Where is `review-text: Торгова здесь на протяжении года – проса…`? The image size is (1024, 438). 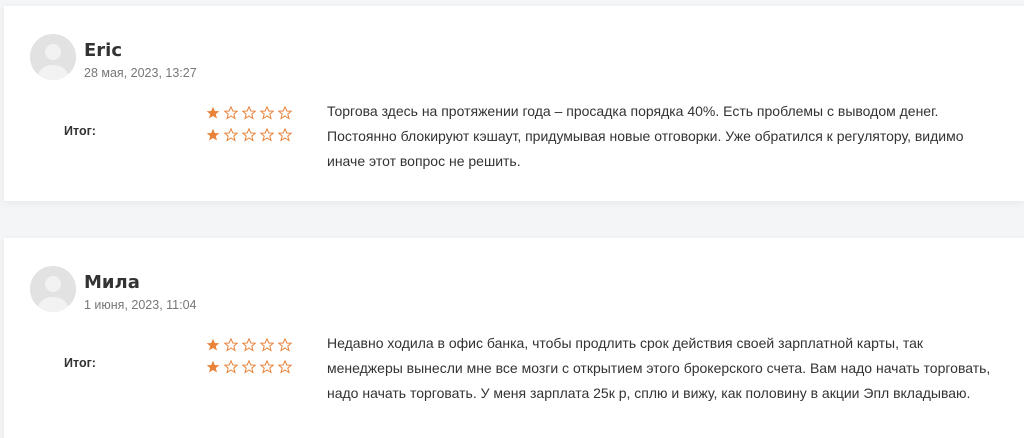
review-text: Торгова здесь на протяжении года – проса… is located at coordinates (645, 136).